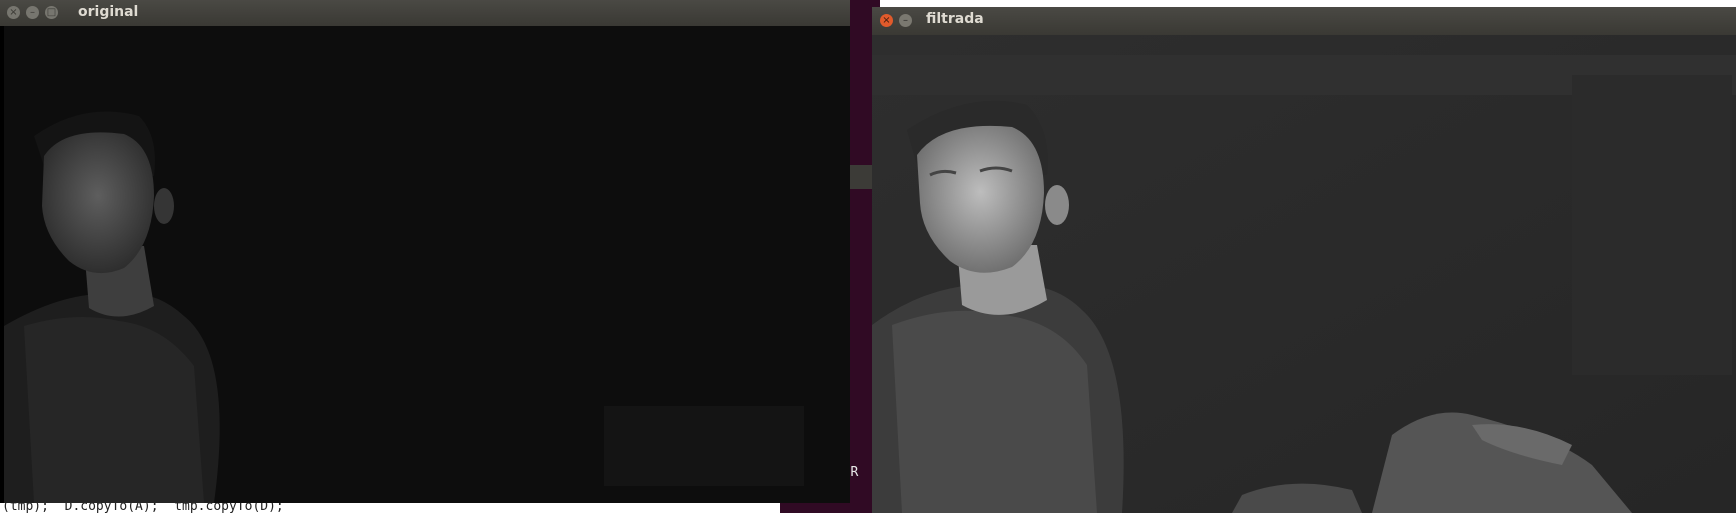 This screenshot has height=513, width=1736. I want to click on window-titlebar: × – □ original, so click(425, 13).